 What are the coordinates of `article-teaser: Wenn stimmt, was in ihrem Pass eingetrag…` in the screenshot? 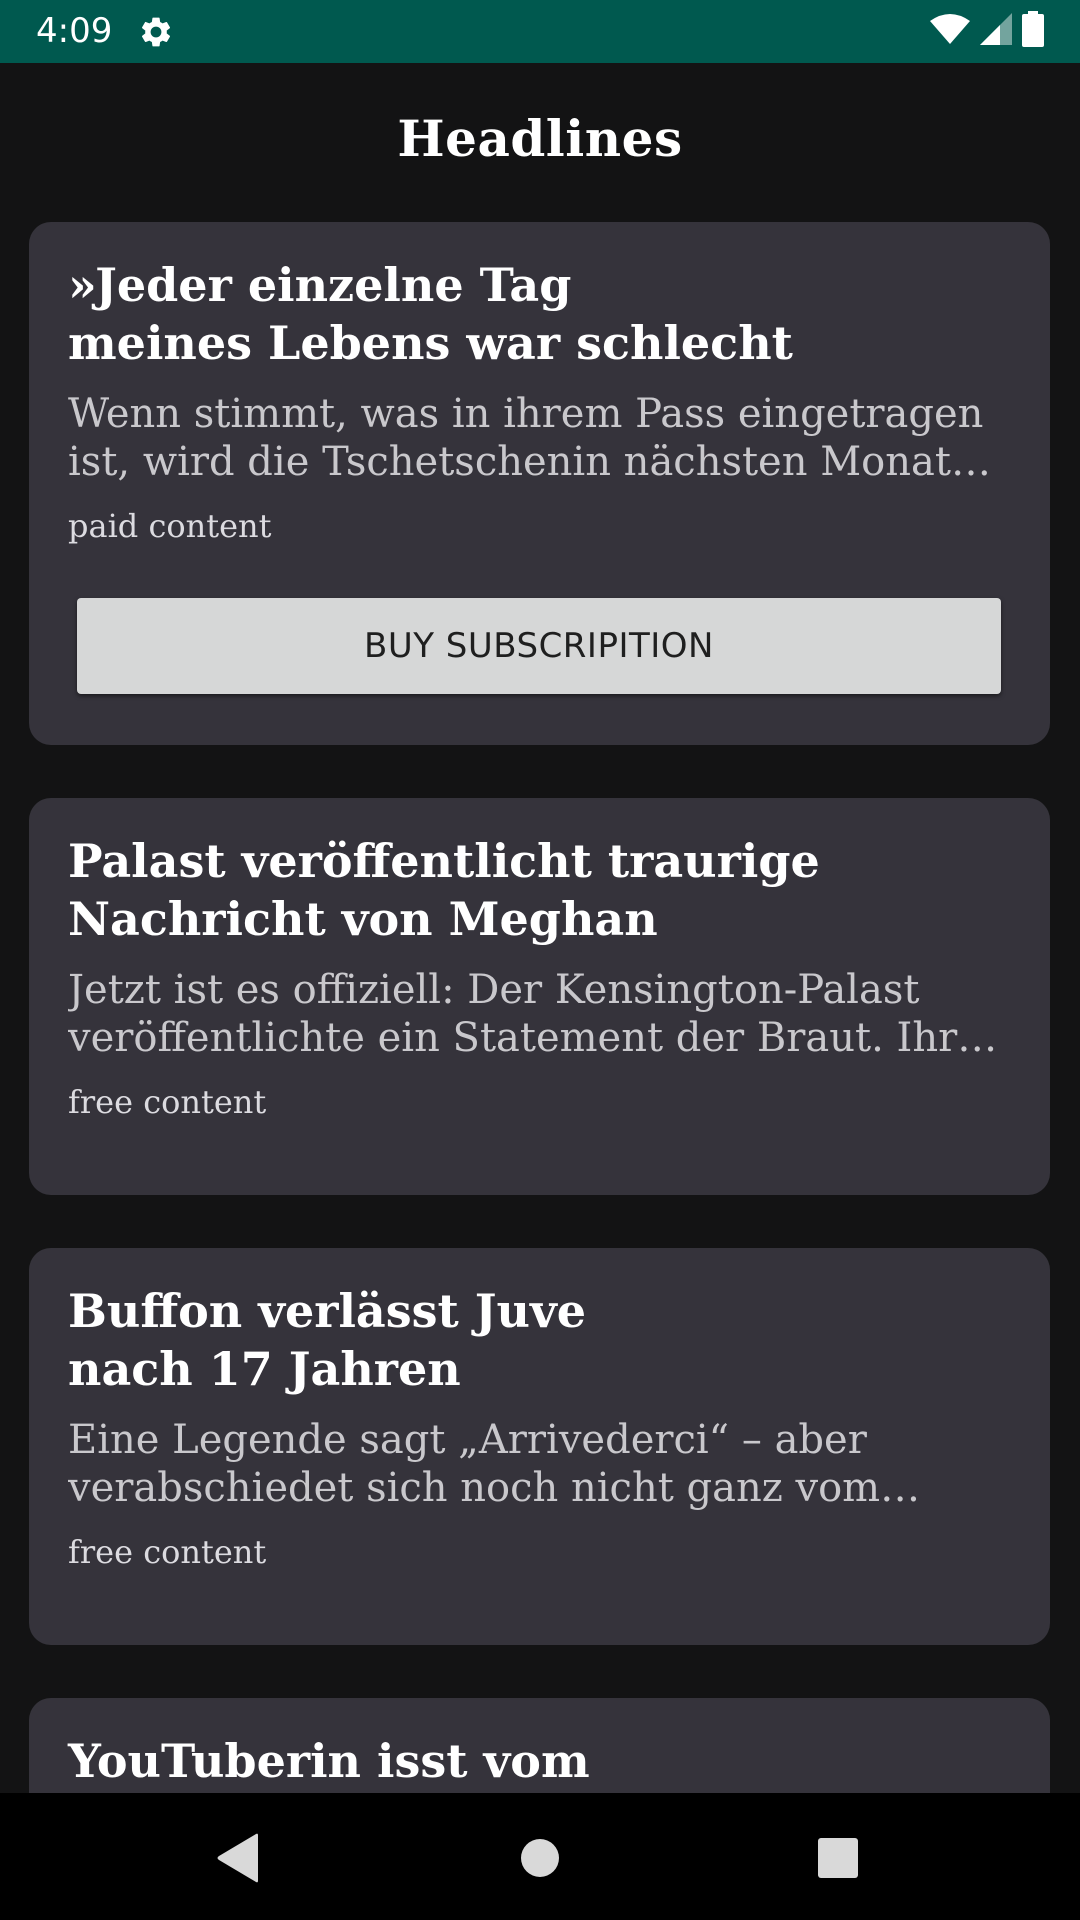 It's located at (526, 438).